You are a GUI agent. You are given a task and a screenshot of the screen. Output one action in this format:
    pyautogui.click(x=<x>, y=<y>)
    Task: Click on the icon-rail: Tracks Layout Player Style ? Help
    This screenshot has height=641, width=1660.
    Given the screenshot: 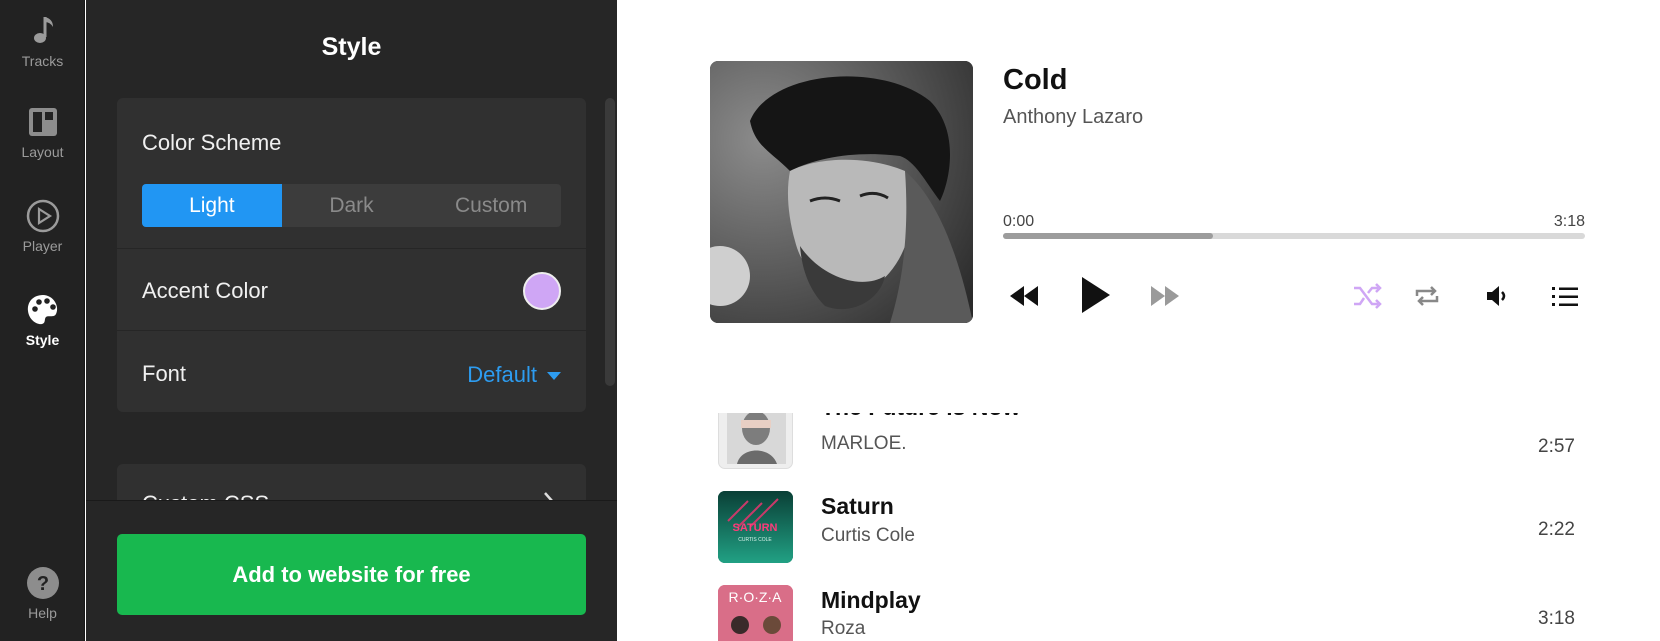 What is the action you would take?
    pyautogui.click(x=42, y=320)
    